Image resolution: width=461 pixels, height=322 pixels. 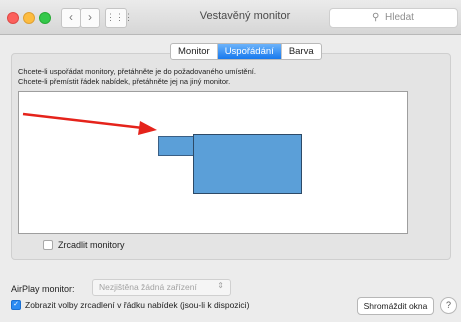 I want to click on airplay-value: Nezjištěna žádná zařízení, so click(x=148, y=287).